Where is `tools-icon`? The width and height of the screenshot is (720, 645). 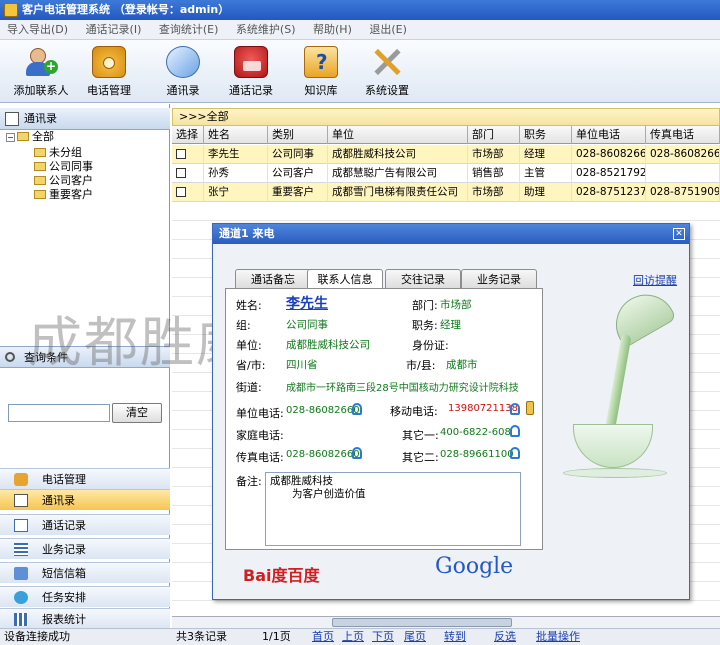 tools-icon is located at coordinates (387, 62).